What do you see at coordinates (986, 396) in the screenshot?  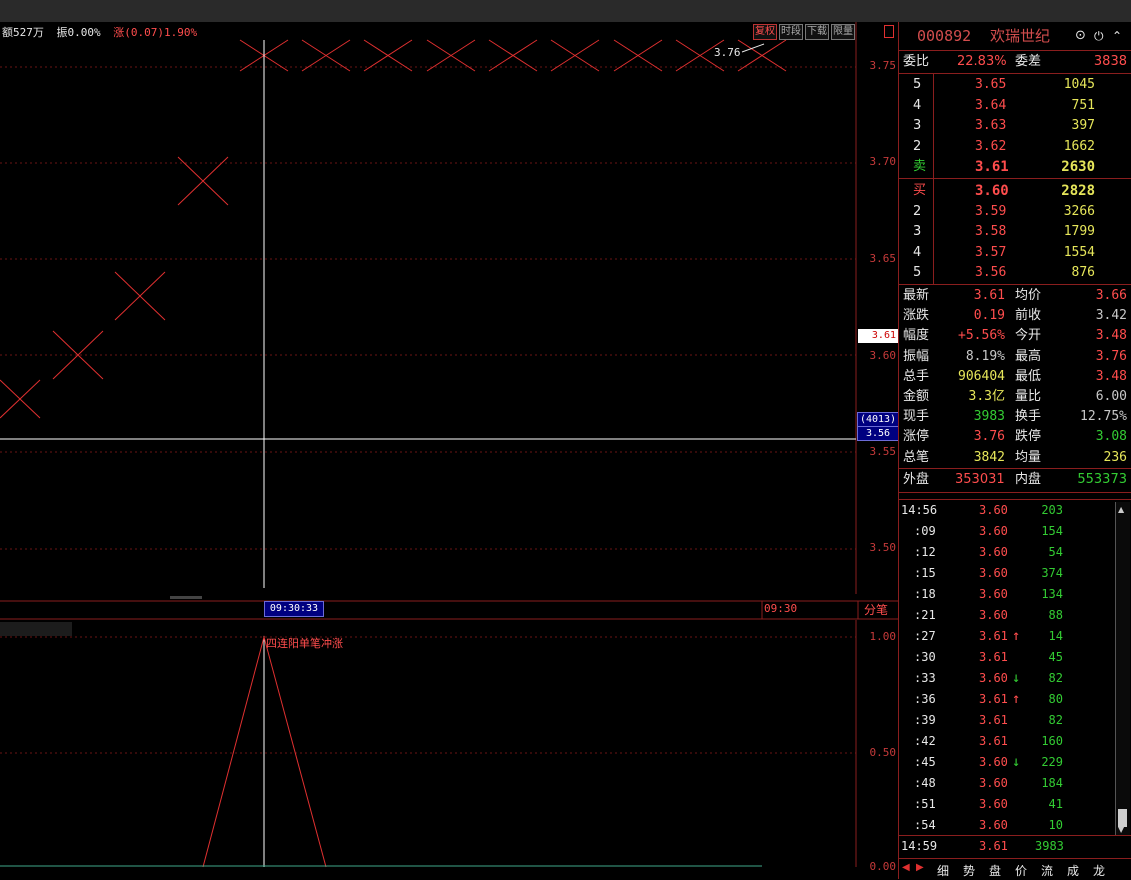 I see `quote-value: 3.3亿` at bounding box center [986, 396].